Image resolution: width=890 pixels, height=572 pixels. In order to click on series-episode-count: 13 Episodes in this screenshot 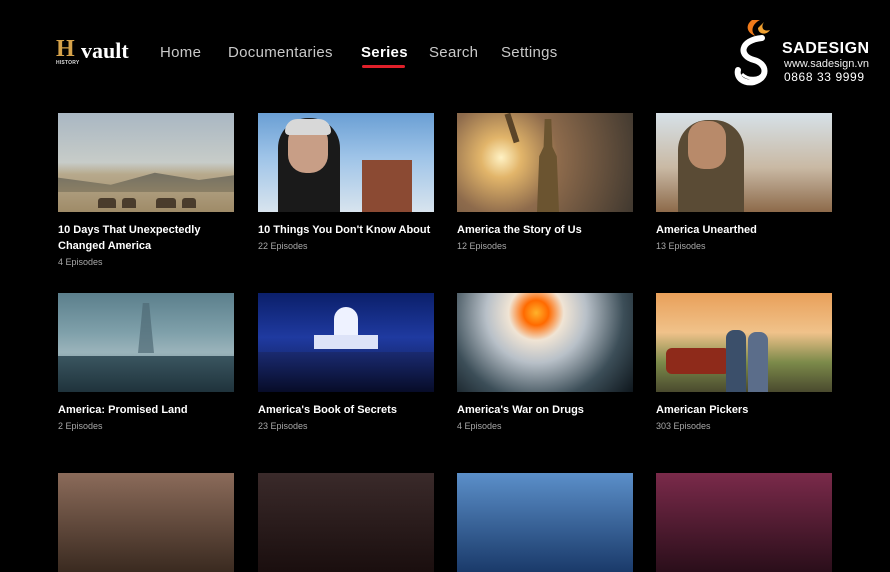, I will do `click(681, 246)`.